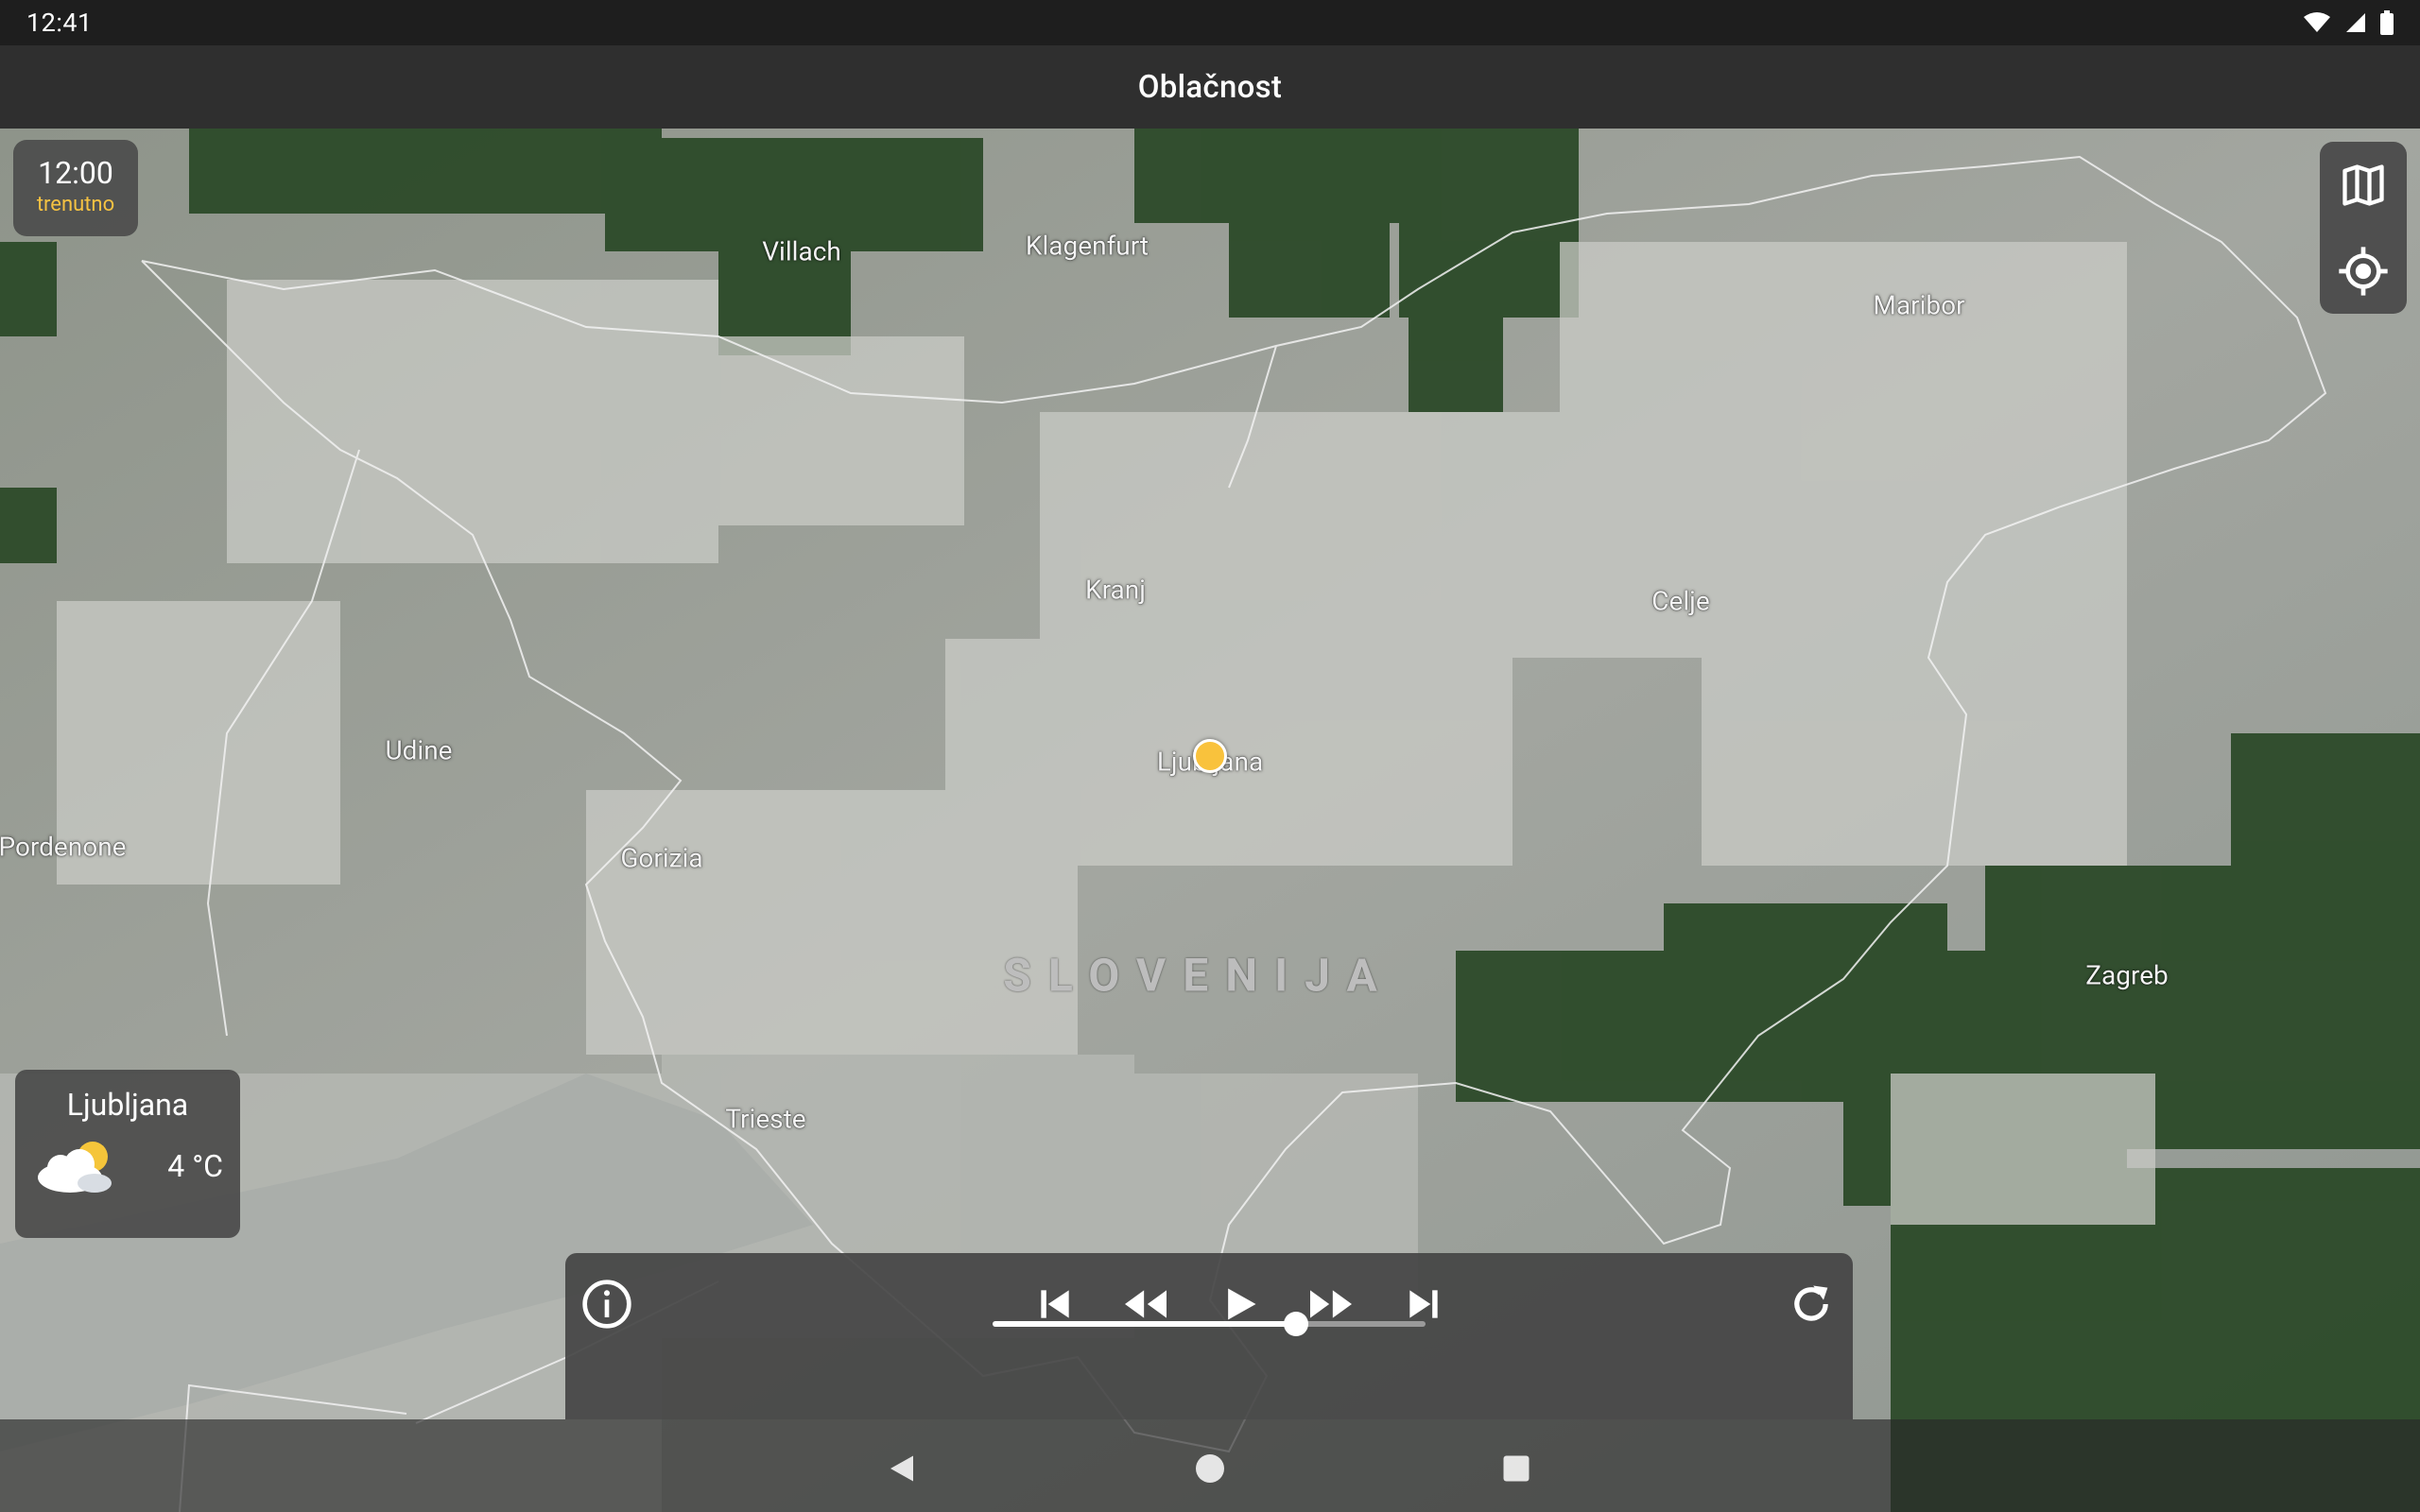  What do you see at coordinates (2363, 228) in the screenshot?
I see `map-tools` at bounding box center [2363, 228].